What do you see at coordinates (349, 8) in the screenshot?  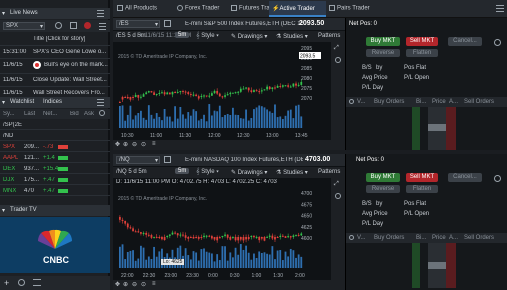 I see `tab-pairs-trader: Pairs Trader` at bounding box center [349, 8].